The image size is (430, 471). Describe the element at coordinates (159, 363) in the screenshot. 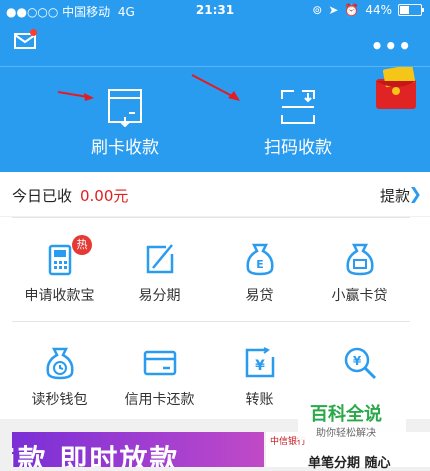

I see `credit-card-icon` at that location.